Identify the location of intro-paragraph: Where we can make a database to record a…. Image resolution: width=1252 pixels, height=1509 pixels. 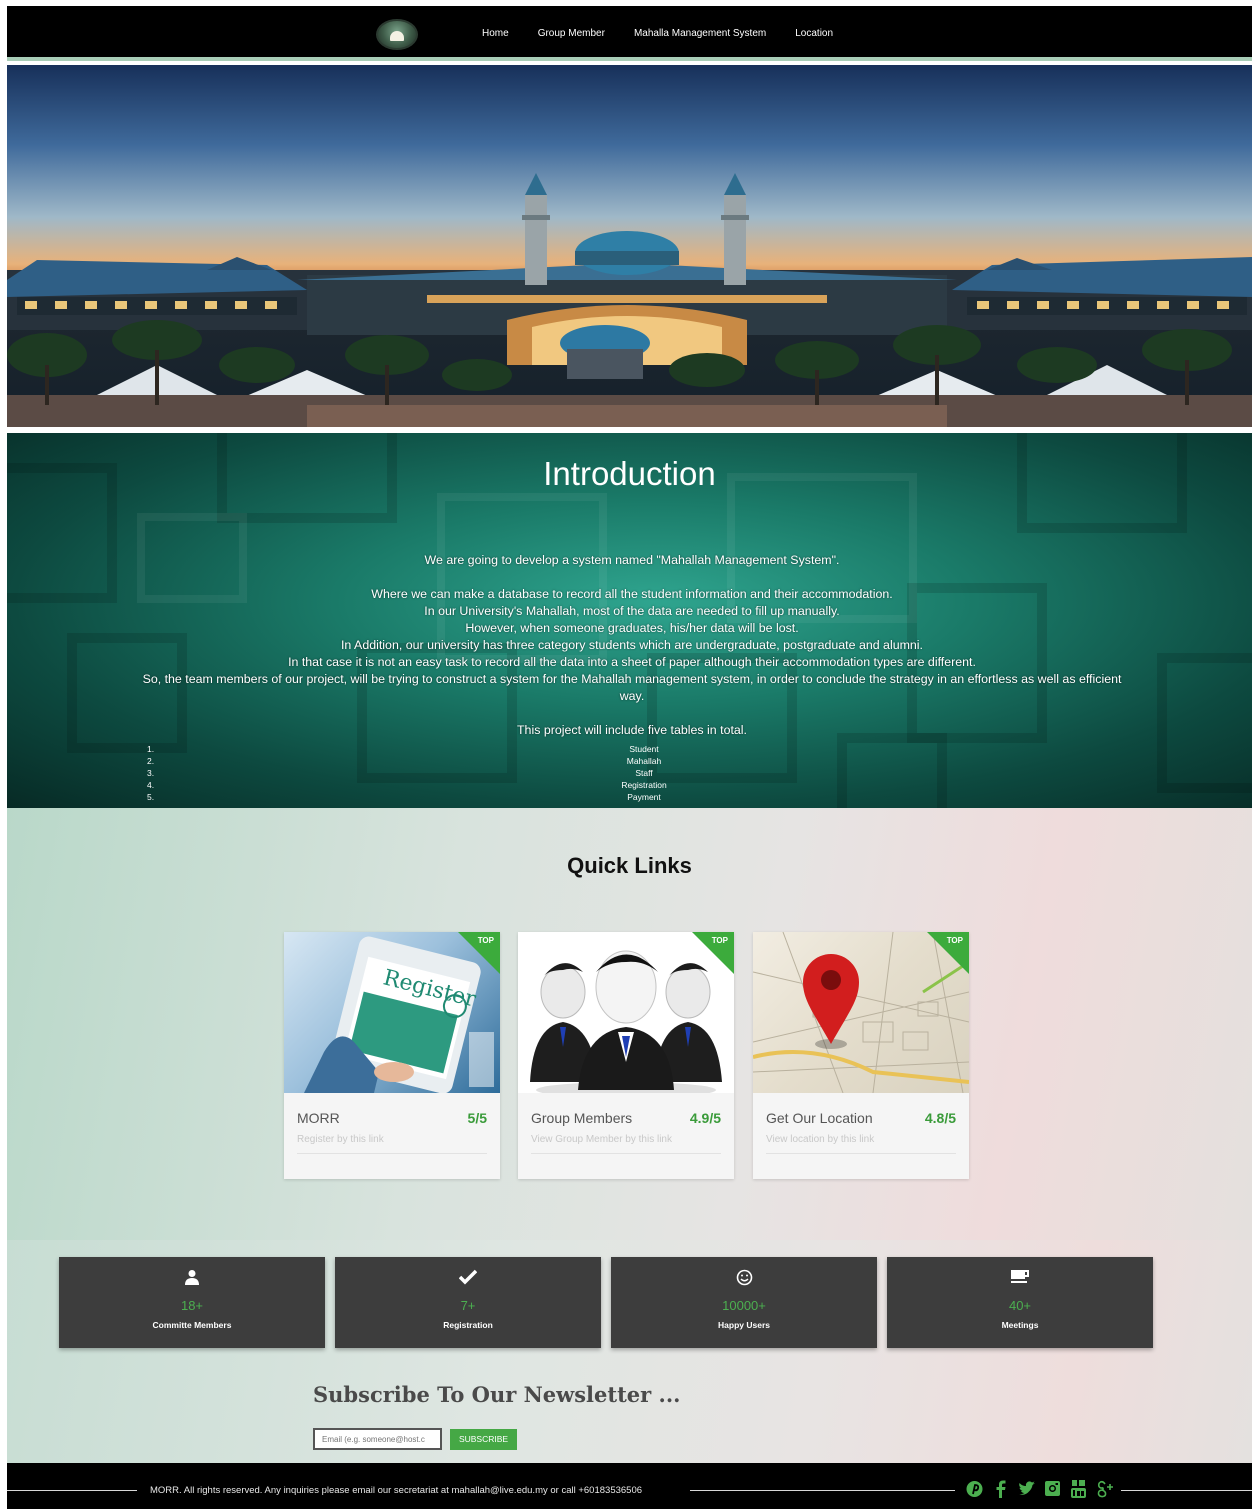
(632, 594).